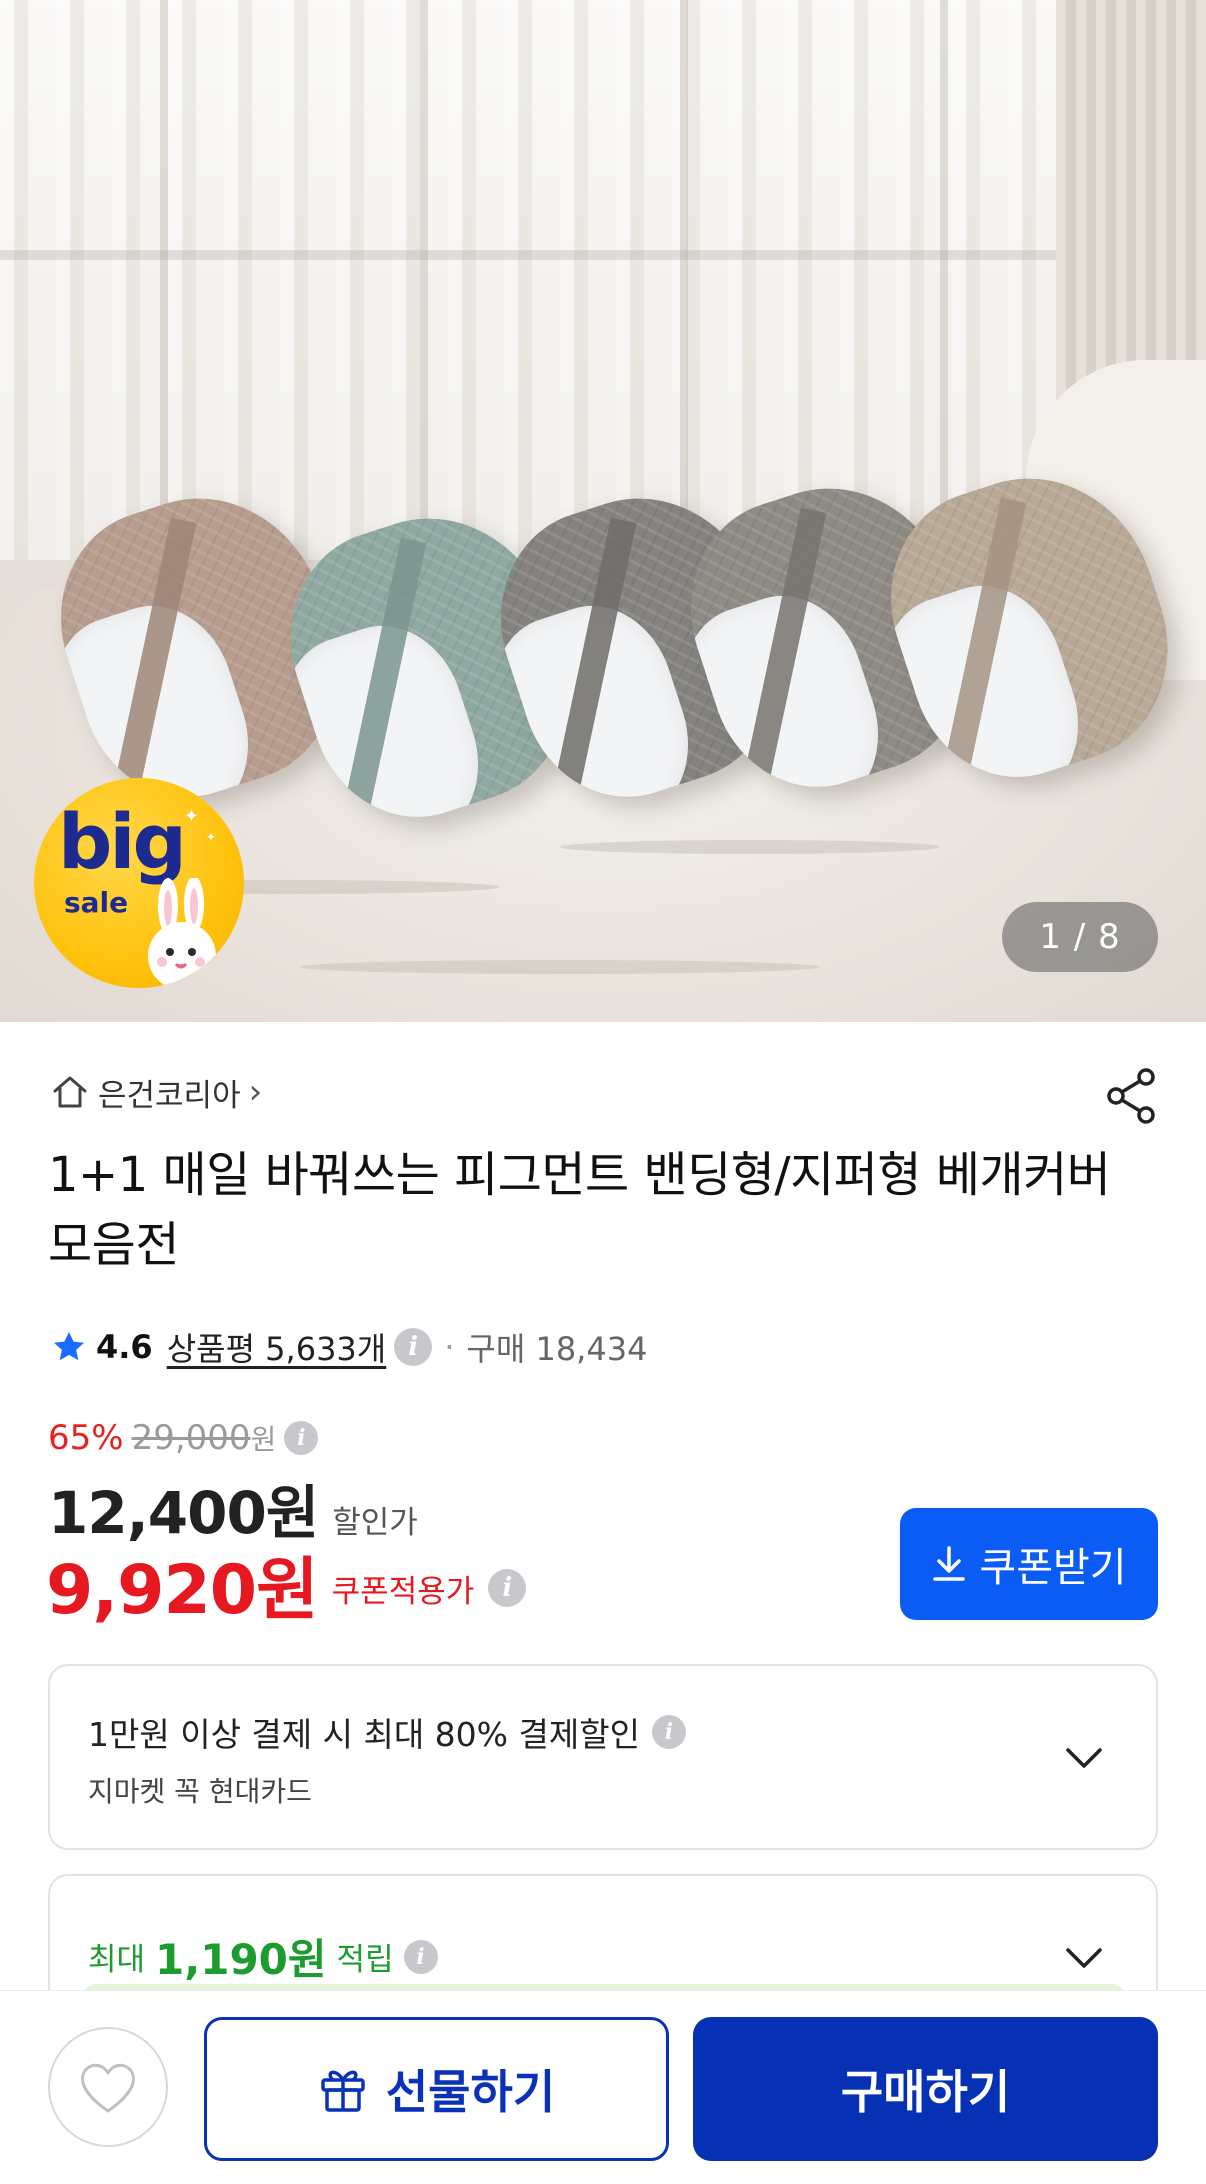 The width and height of the screenshot is (1206, 2184). I want to click on star-icon, so click(69, 1346).